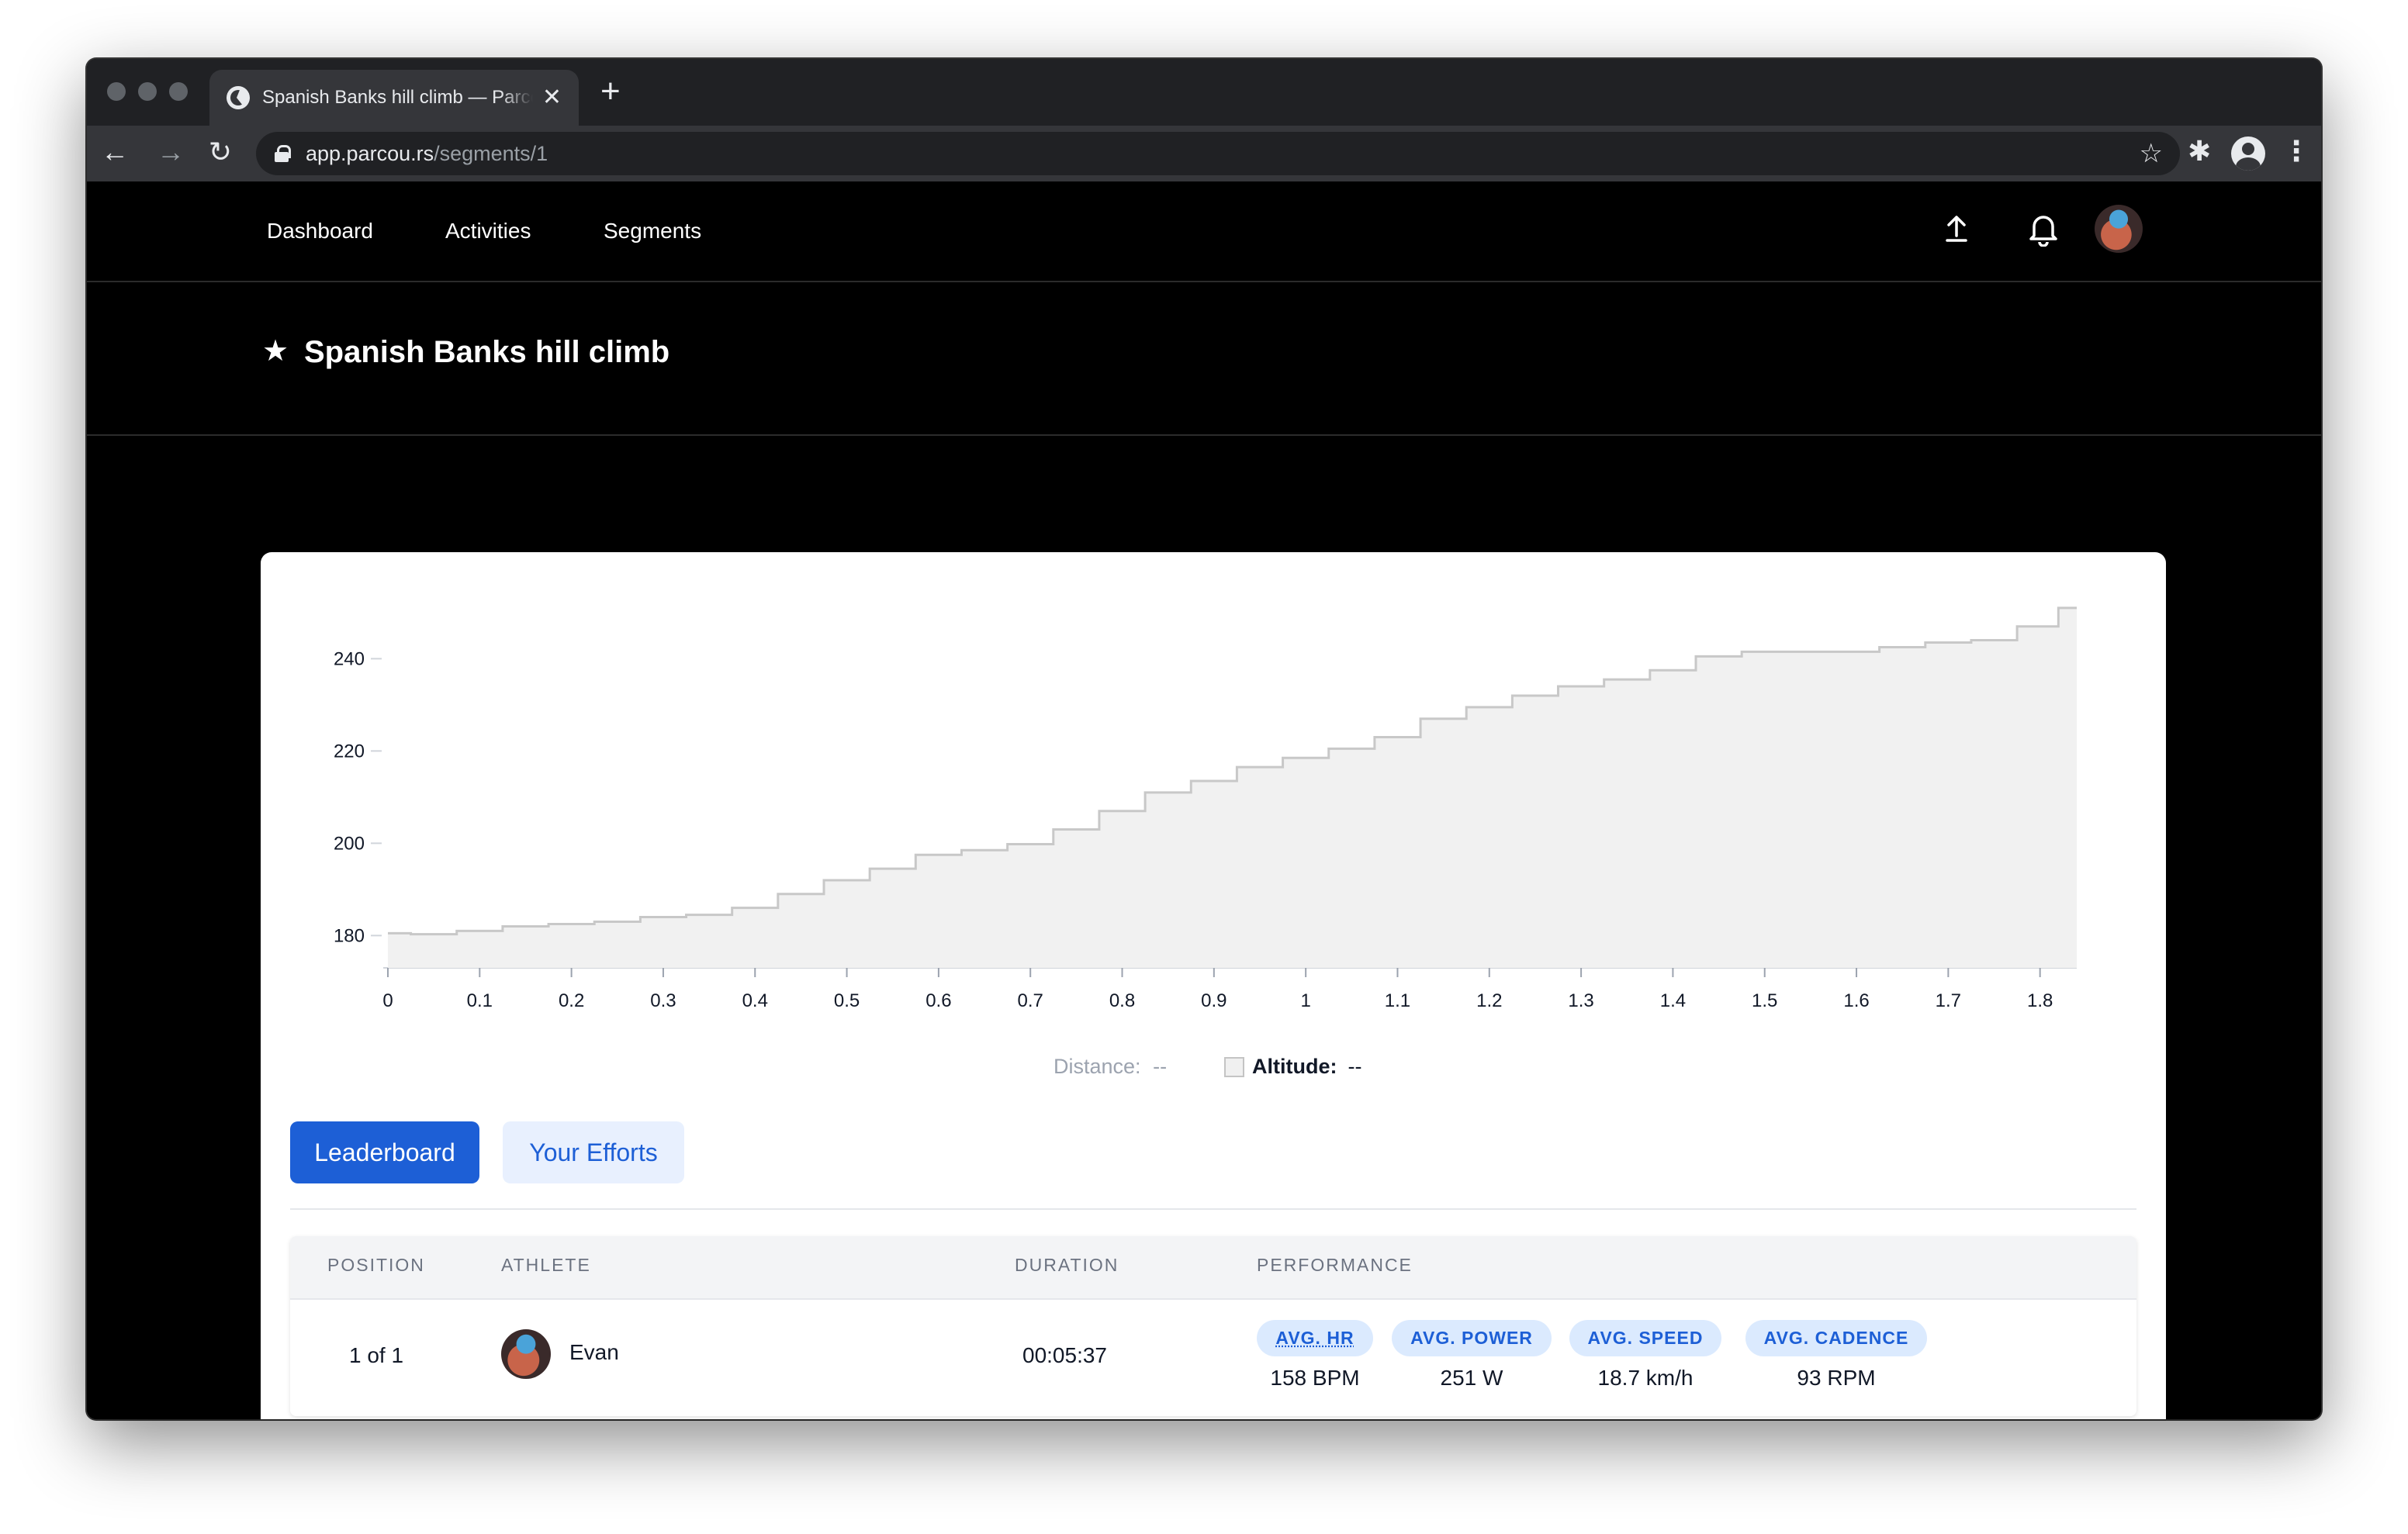  I want to click on x-tick-label: 0.3, so click(663, 1000).